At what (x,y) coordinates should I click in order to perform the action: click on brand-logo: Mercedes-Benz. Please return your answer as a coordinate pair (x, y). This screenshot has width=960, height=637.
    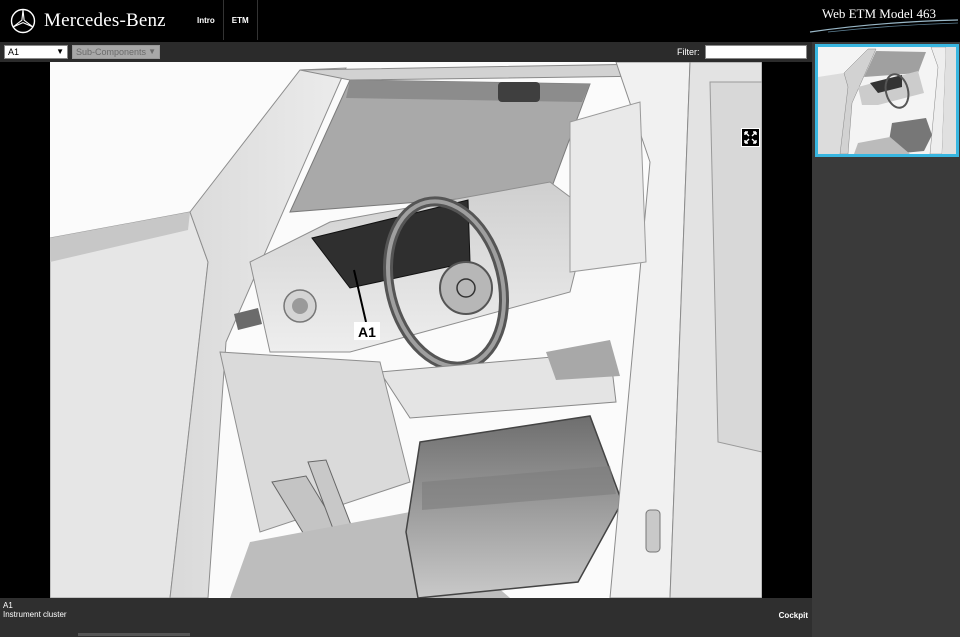
    Looking at the image, I should click on (88, 21).